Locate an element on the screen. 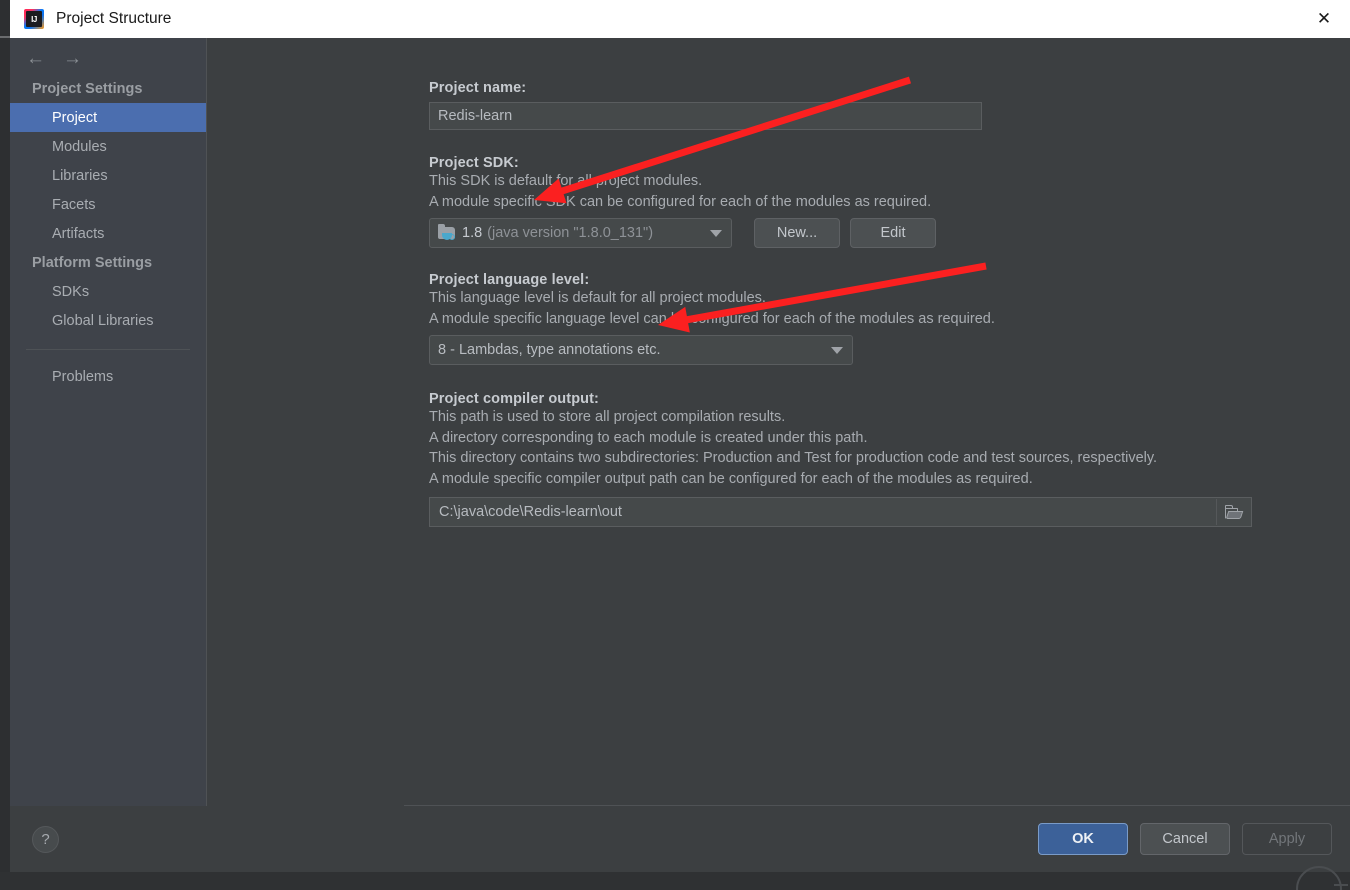 The image size is (1350, 890). project-sdk-version: (java version "1.8.0_131") is located at coordinates (570, 233).